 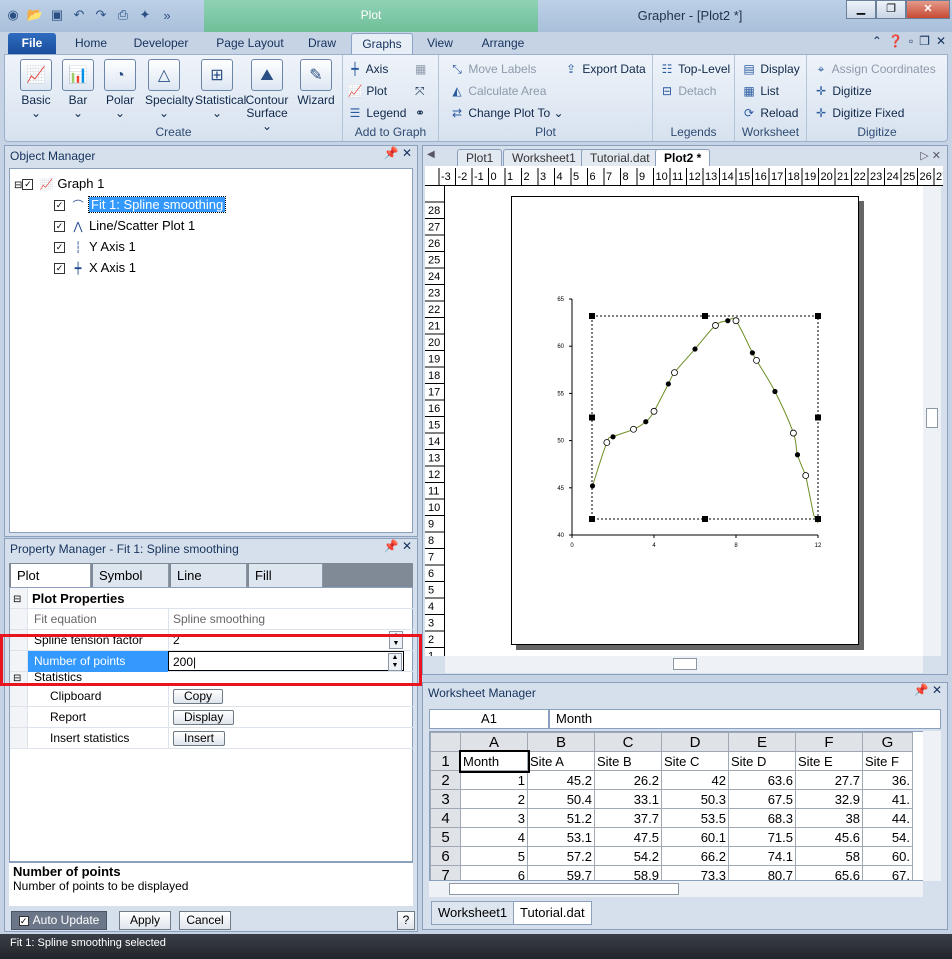 What do you see at coordinates (489, 719) in the screenshot?
I see `cell-reference: A1` at bounding box center [489, 719].